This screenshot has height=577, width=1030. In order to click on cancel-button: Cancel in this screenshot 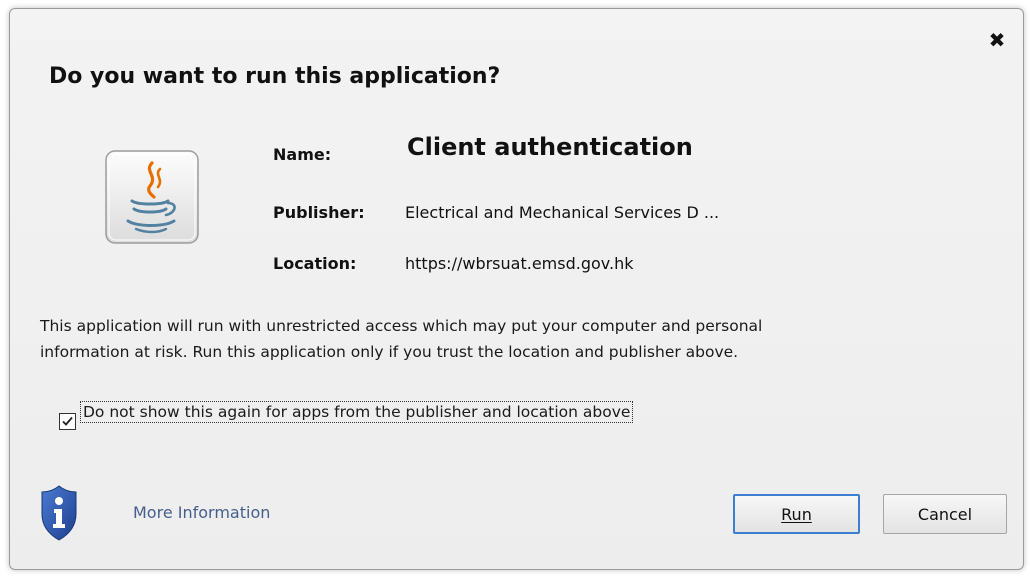, I will do `click(945, 514)`.